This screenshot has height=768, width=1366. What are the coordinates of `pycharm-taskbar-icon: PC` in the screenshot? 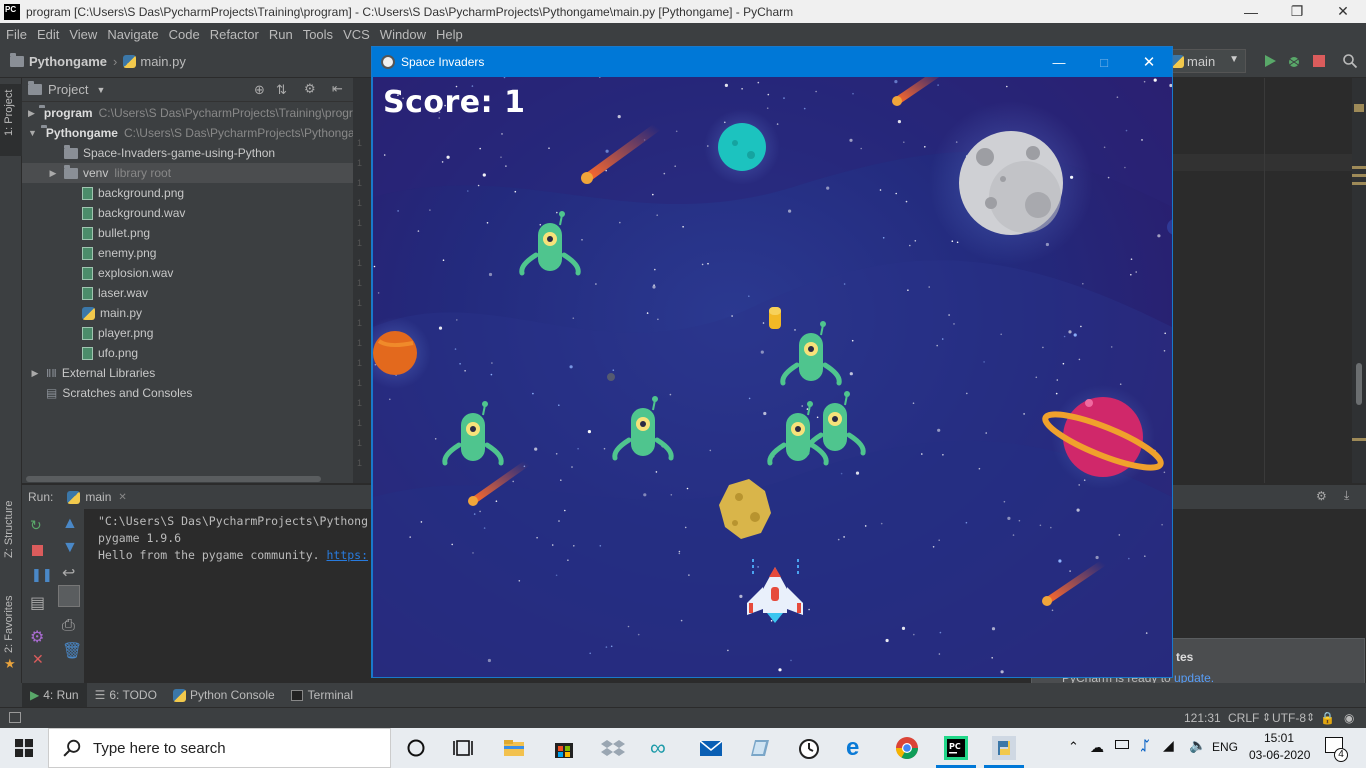 It's located at (956, 748).